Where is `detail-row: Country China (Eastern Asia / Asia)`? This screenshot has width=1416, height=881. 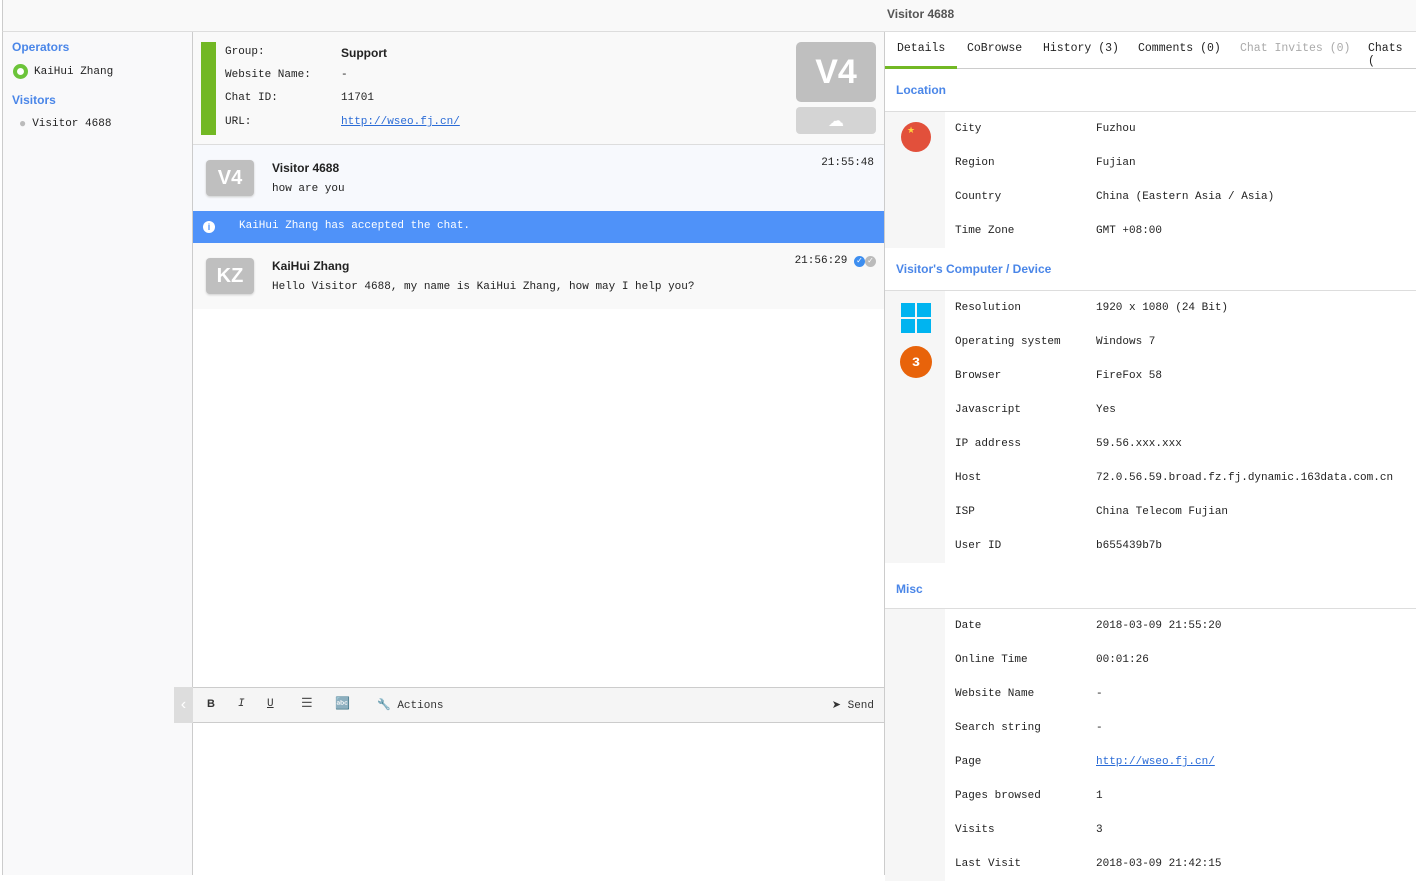
detail-row: Country China (Eastern Asia / Asia) is located at coordinates (1150, 197).